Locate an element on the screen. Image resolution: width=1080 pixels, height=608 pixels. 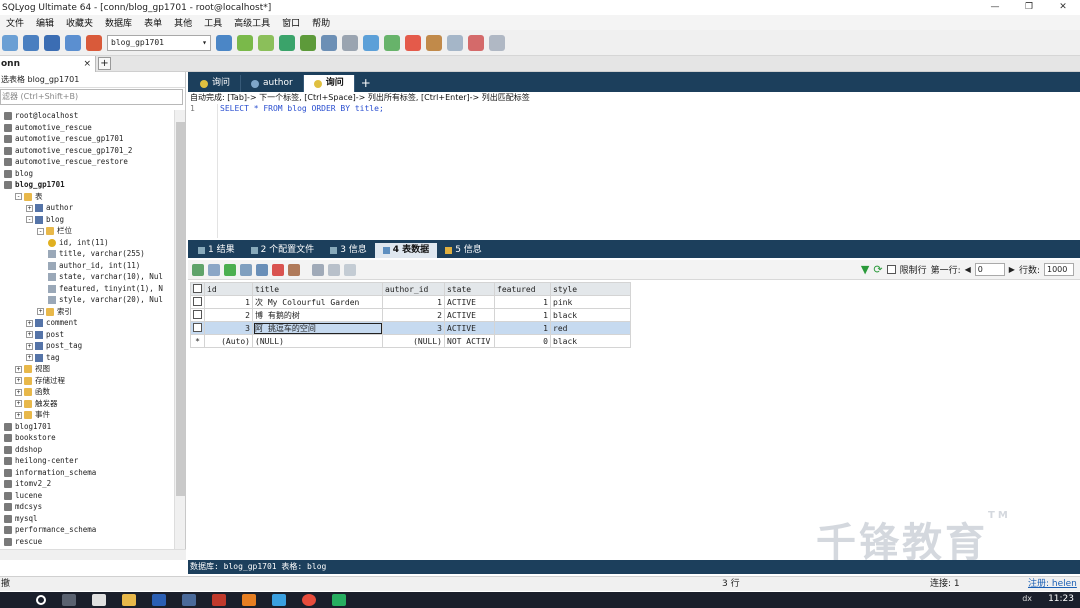
menu-database: 数据库 is located at coordinates (118, 22).